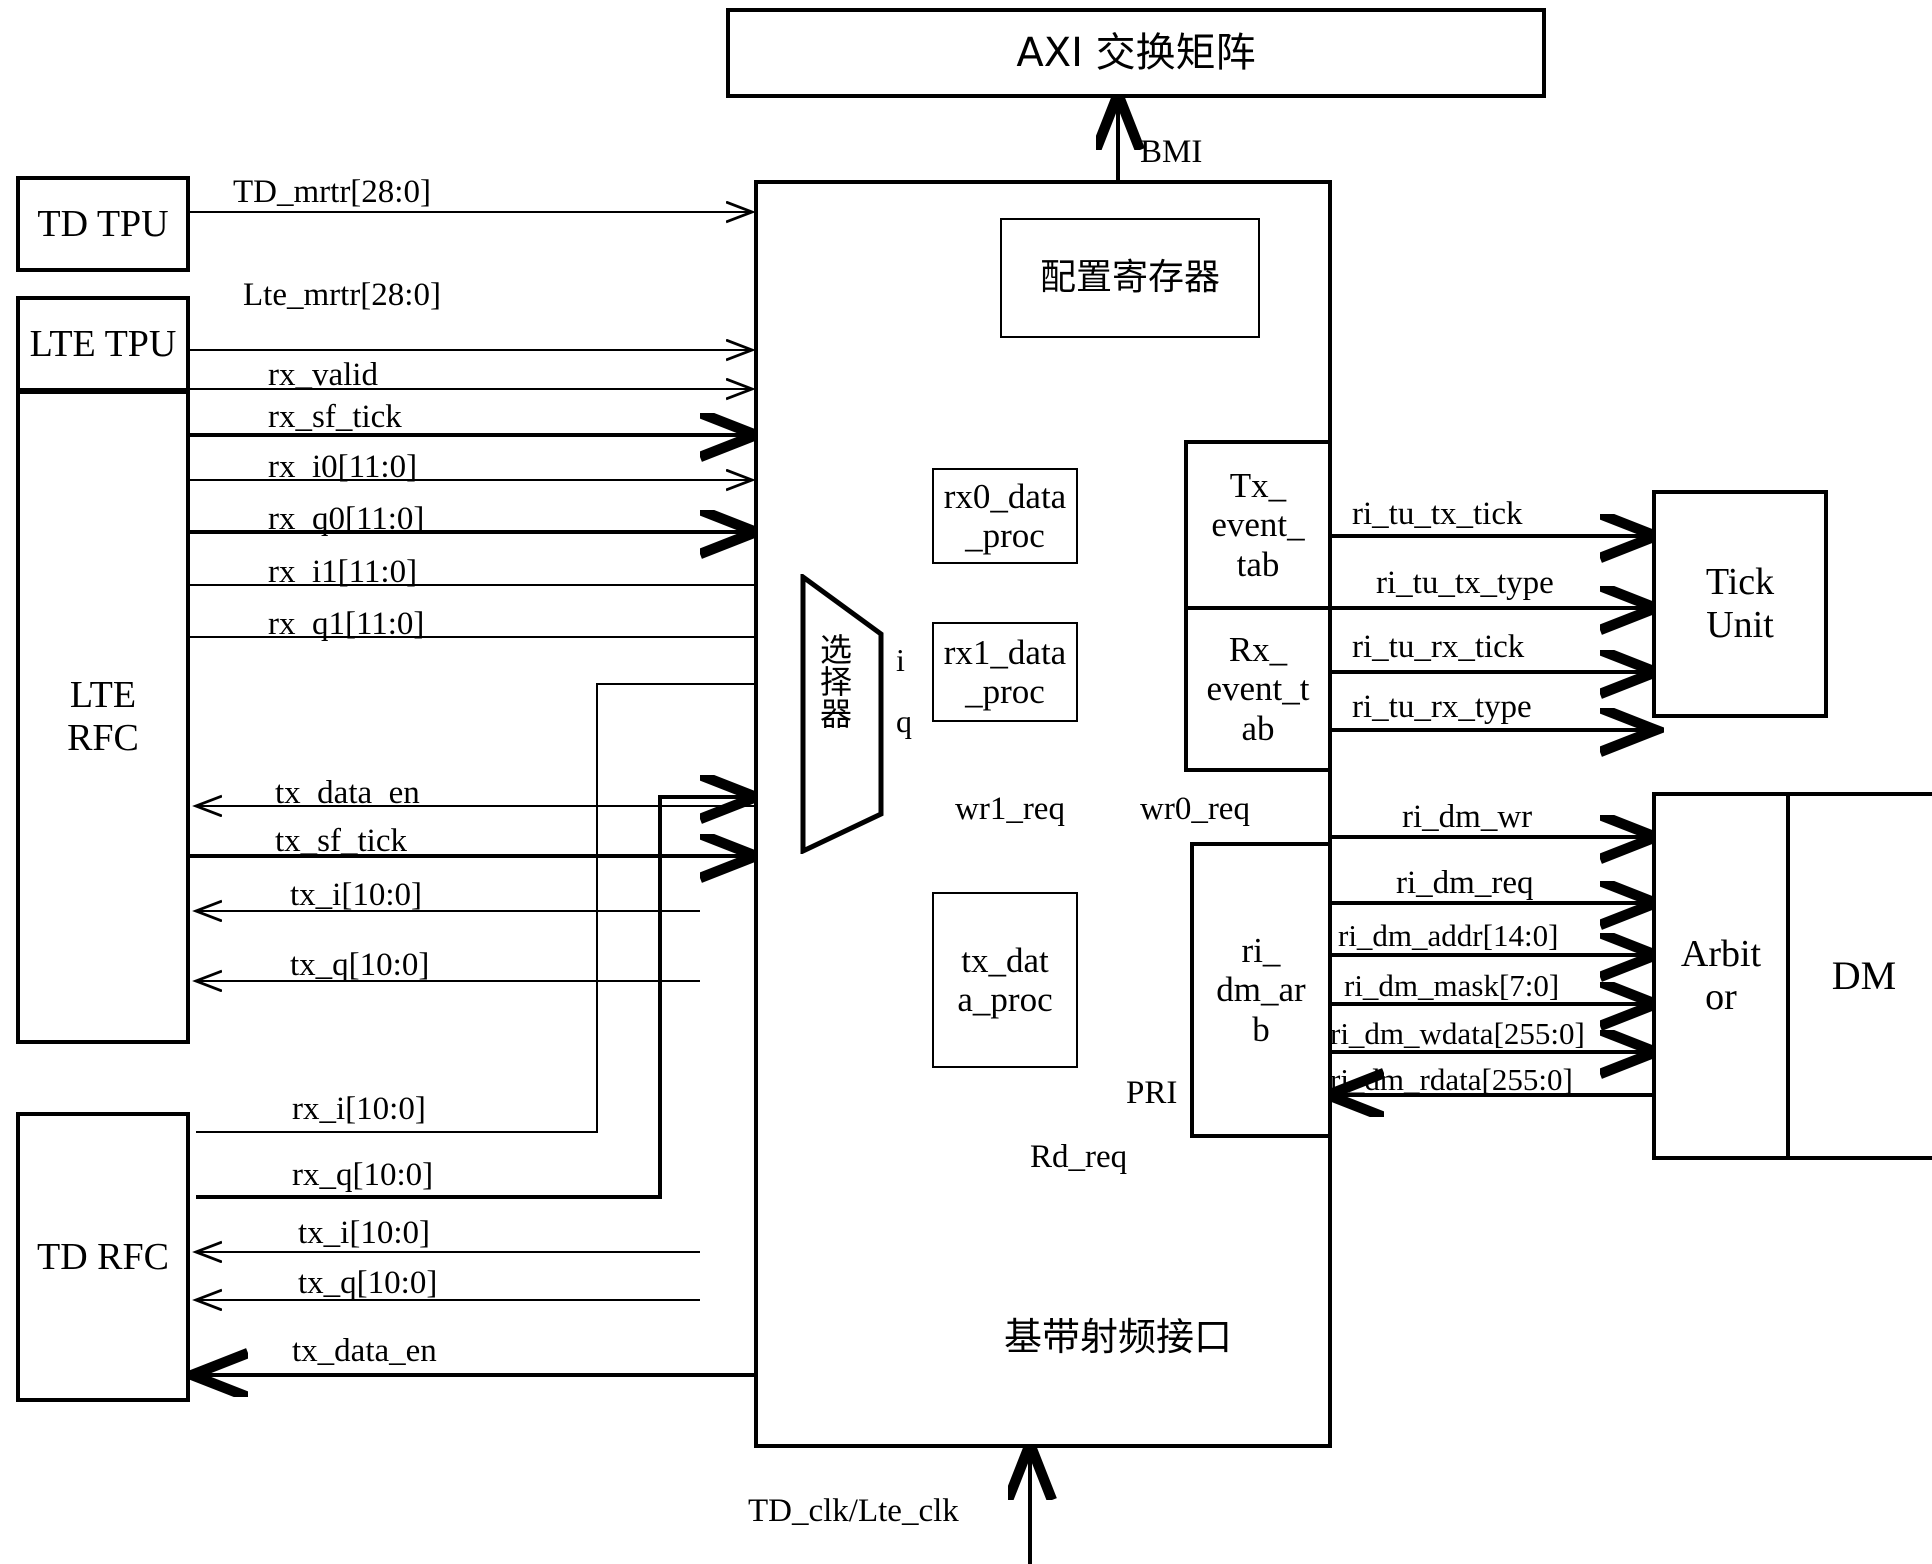 This screenshot has height=1564, width=1932. I want to click on td-tpu-block: TD TPU, so click(103, 224).